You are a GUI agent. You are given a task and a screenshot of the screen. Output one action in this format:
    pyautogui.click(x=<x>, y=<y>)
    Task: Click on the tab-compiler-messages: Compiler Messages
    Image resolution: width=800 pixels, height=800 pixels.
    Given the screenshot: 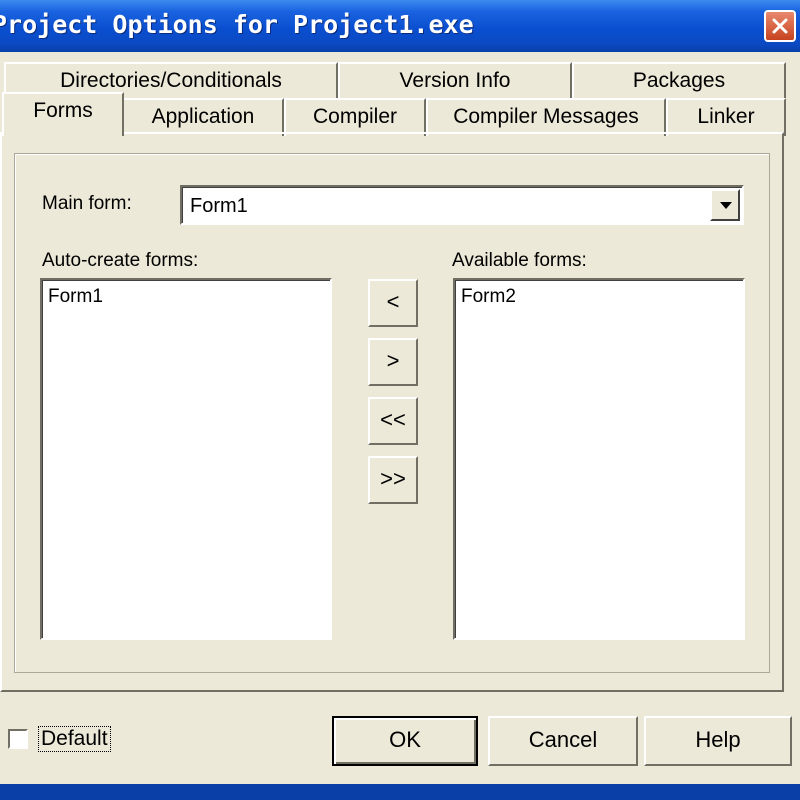 What is the action you would take?
    pyautogui.click(x=546, y=117)
    